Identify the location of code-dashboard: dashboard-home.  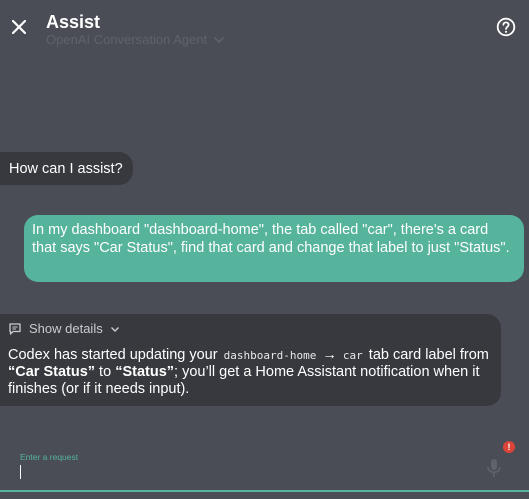
(270, 355).